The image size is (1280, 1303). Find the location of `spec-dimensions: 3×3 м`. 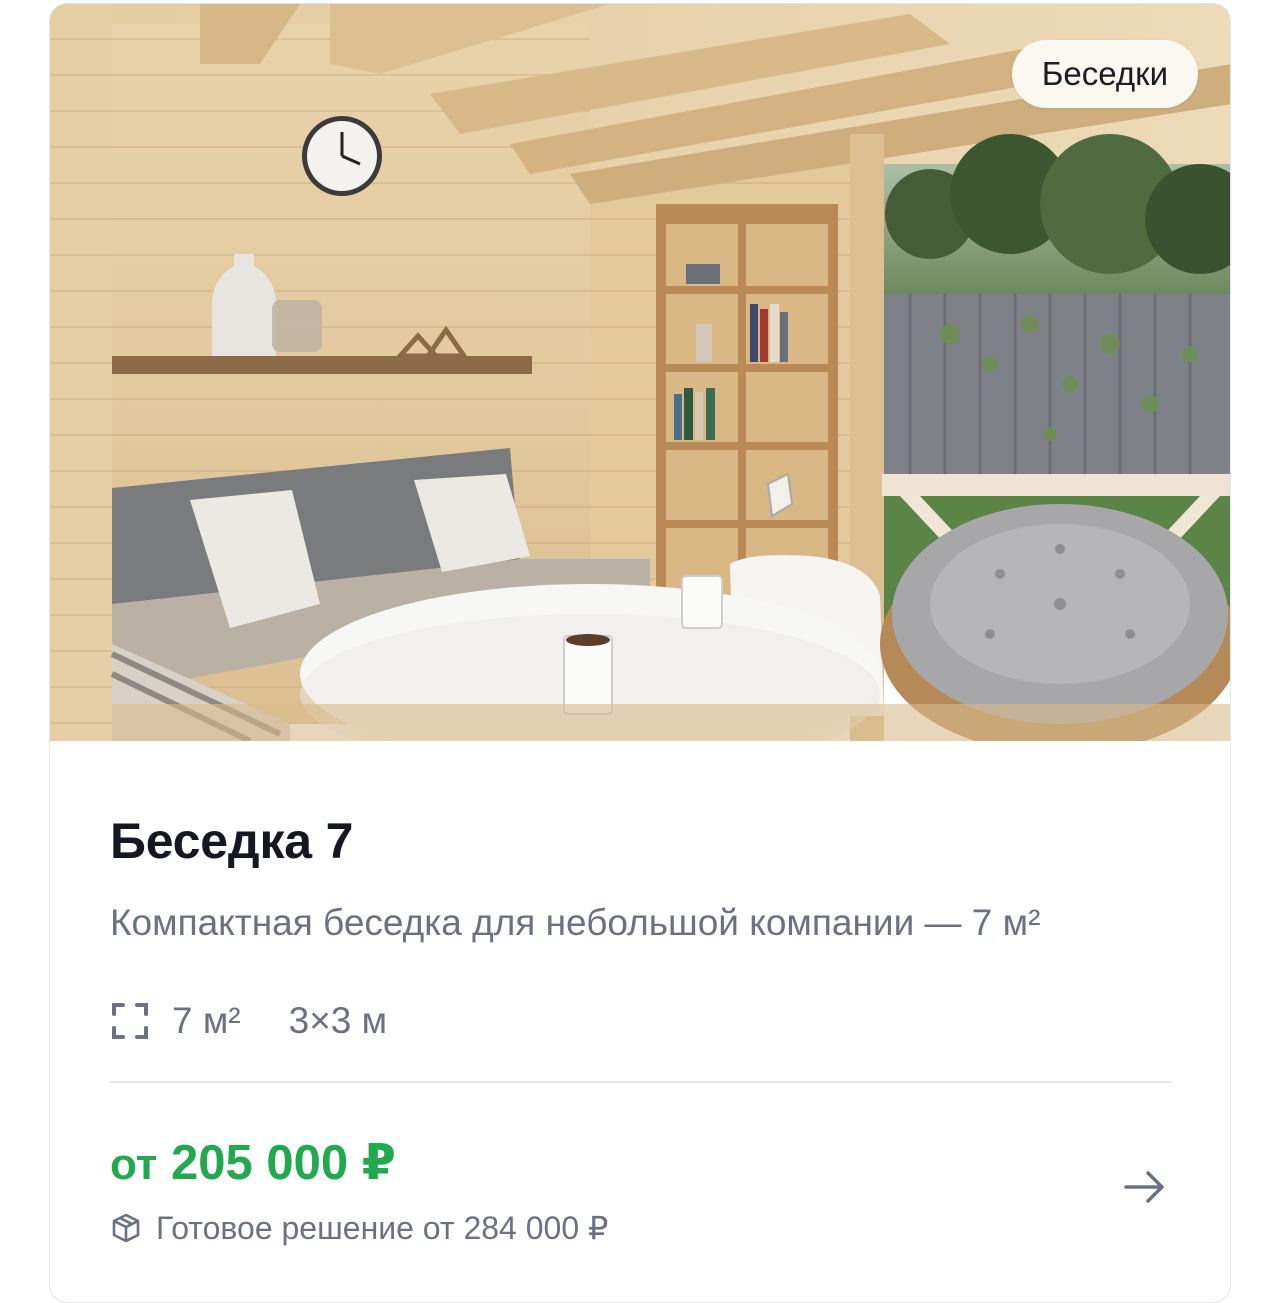

spec-dimensions: 3×3 м is located at coordinates (338, 1020).